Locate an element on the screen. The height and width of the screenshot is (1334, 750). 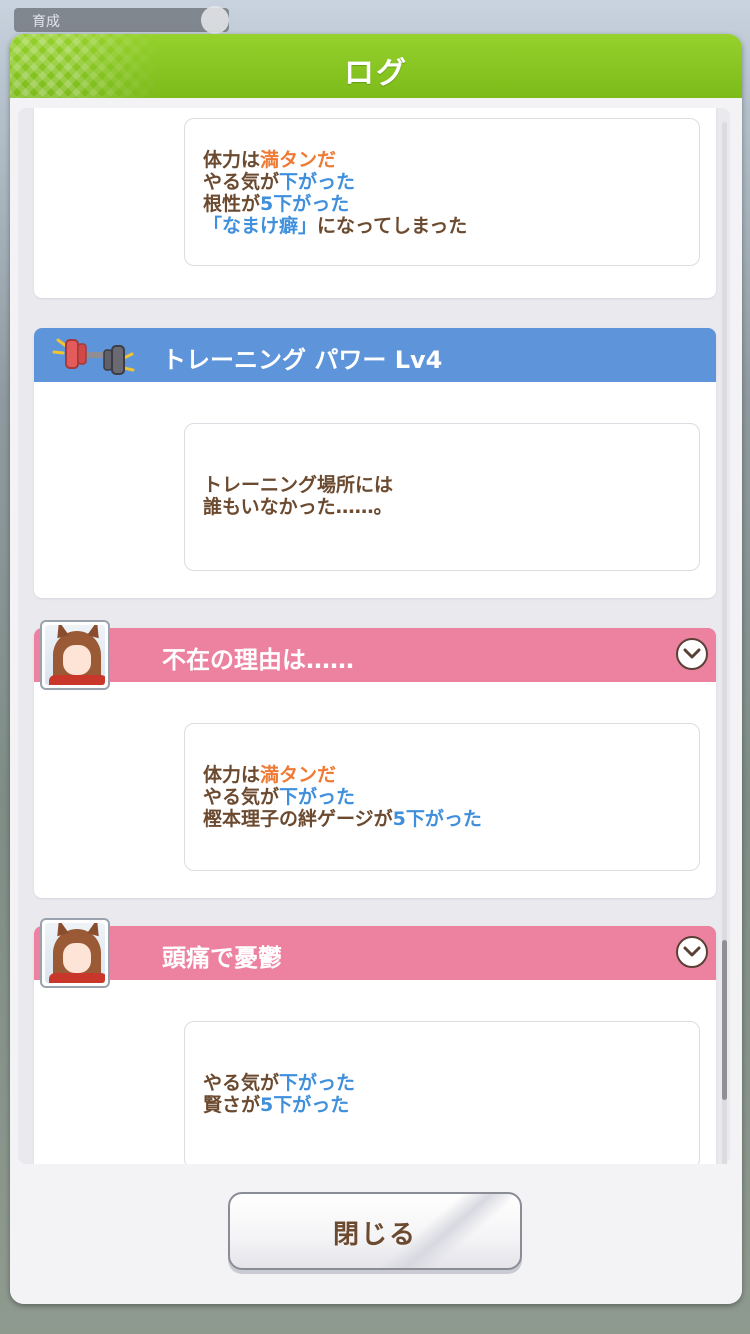
effect-message-box: 体力は満タンだ やる気が下がった 根性が5下がった 「なまけ癖」になってしまった is located at coordinates (442, 192).